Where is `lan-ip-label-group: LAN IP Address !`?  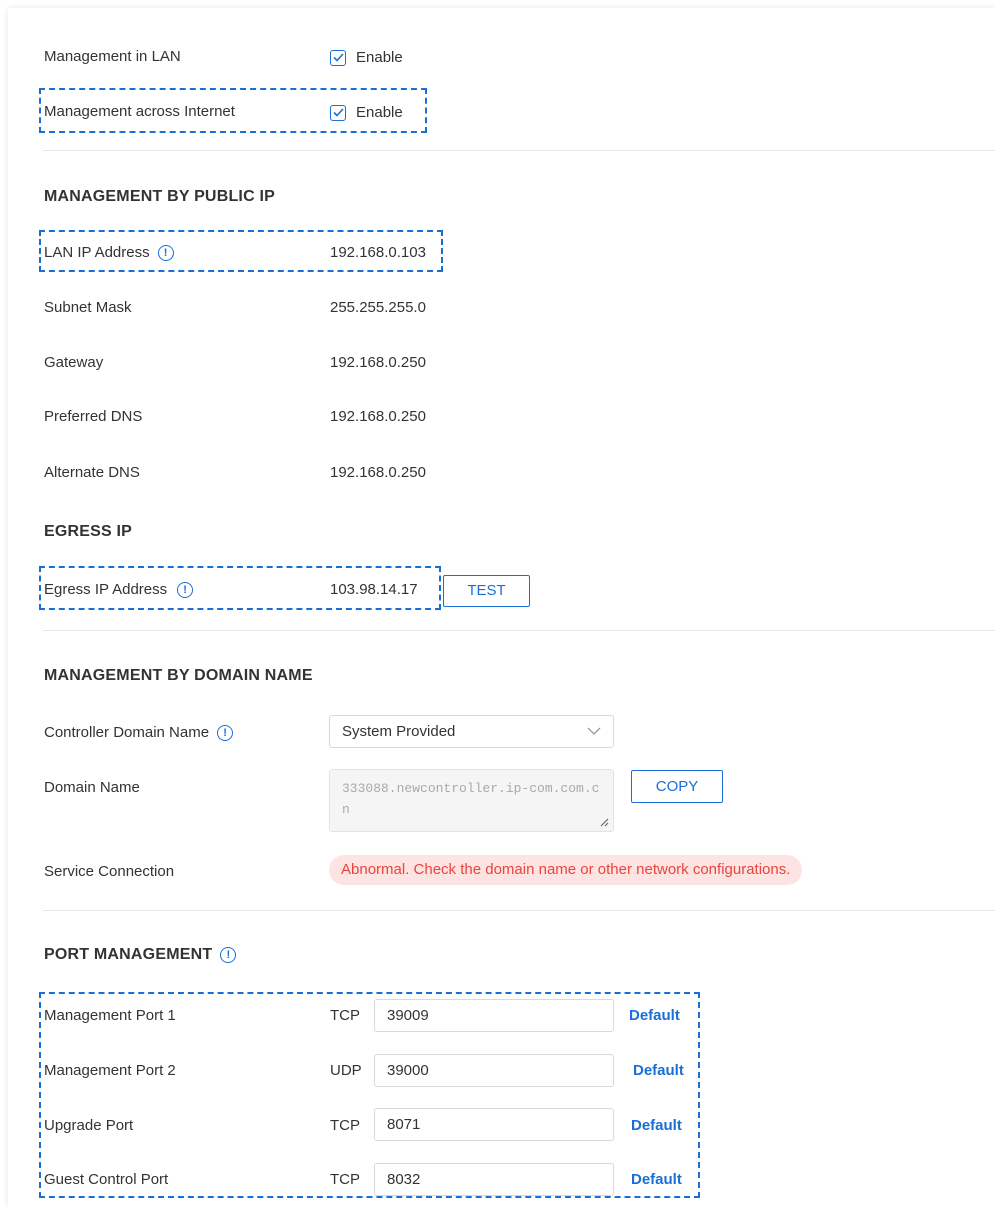 lan-ip-label-group: LAN IP Address ! is located at coordinates (109, 252).